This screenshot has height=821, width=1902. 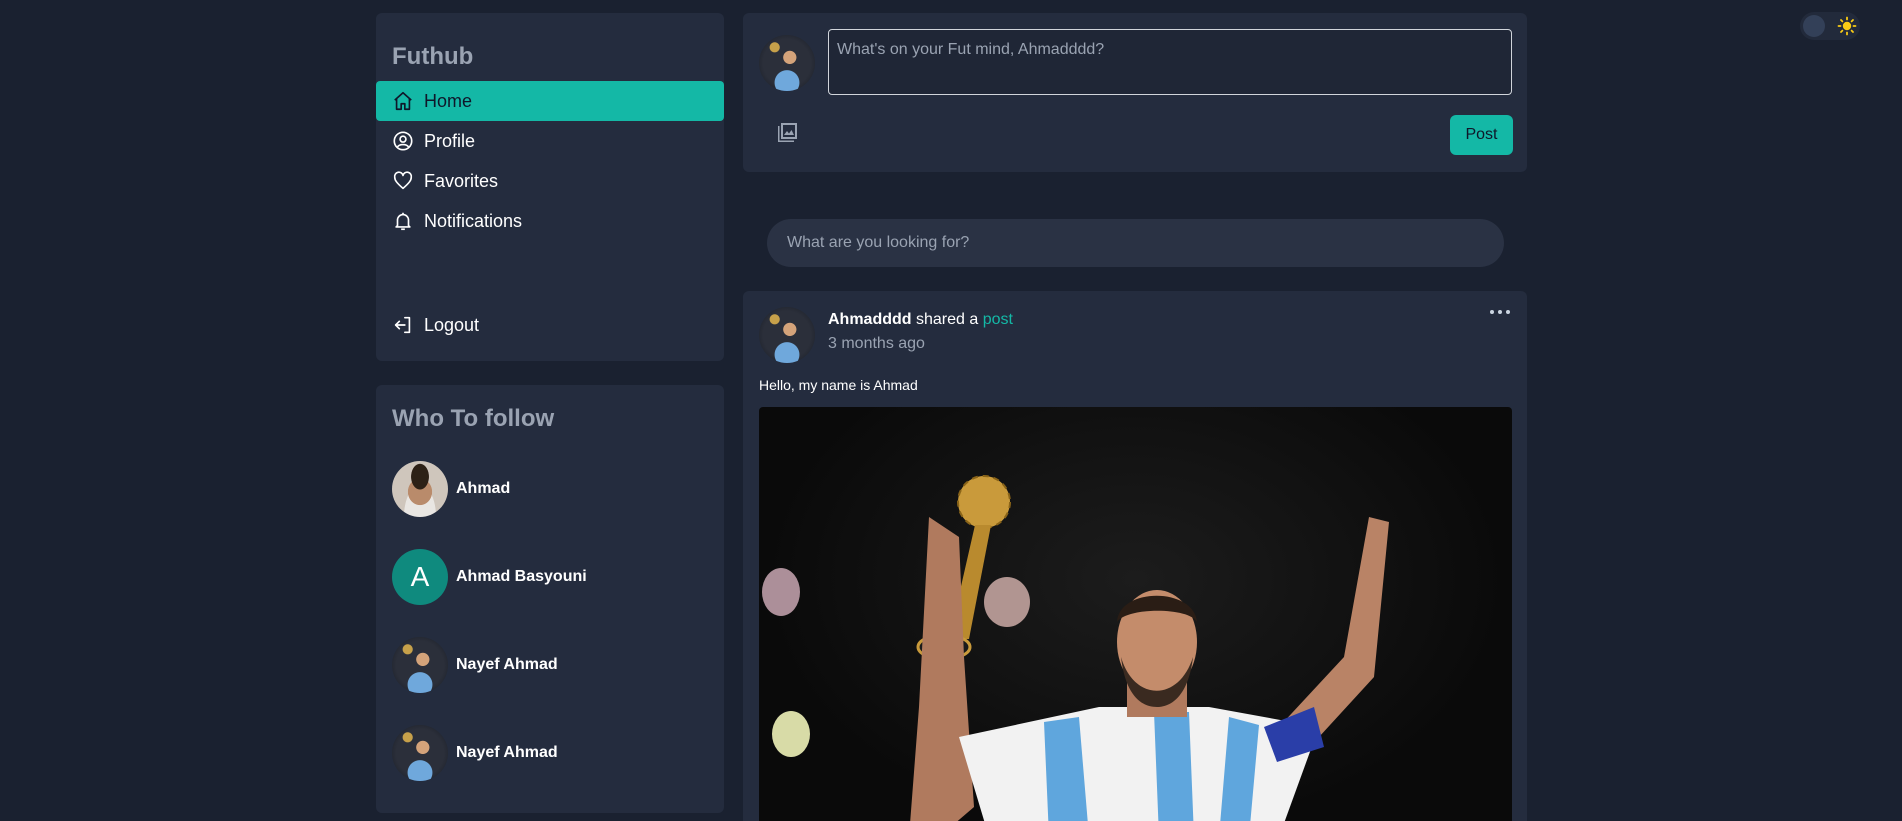 I want to click on post-composer: What's on your Fut mind, Ahmadddd? Post, so click(x=1135, y=92).